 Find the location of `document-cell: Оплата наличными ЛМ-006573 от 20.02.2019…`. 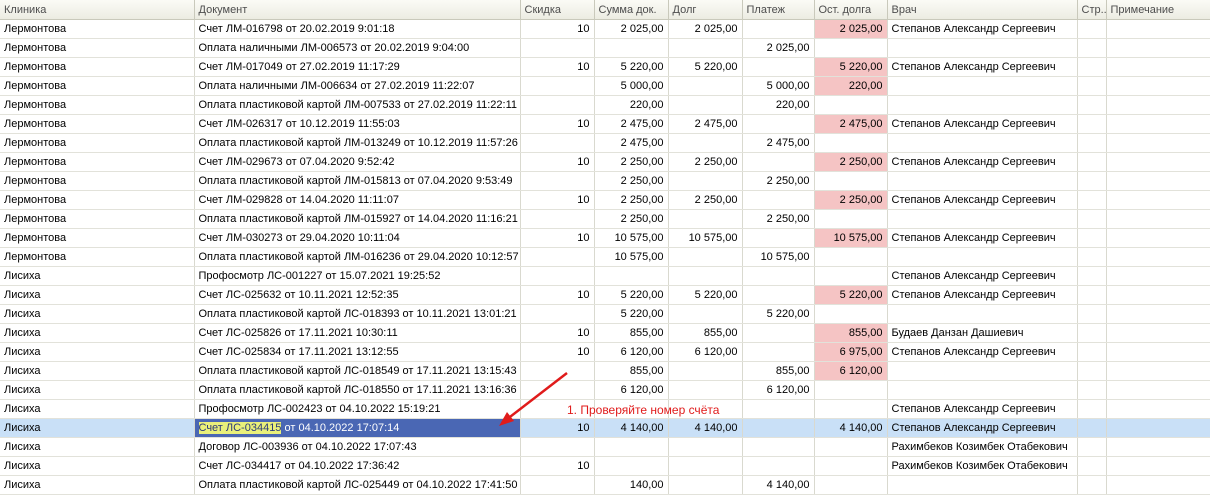

document-cell: Оплата наличными ЛМ-006573 от 20.02.2019… is located at coordinates (357, 48).